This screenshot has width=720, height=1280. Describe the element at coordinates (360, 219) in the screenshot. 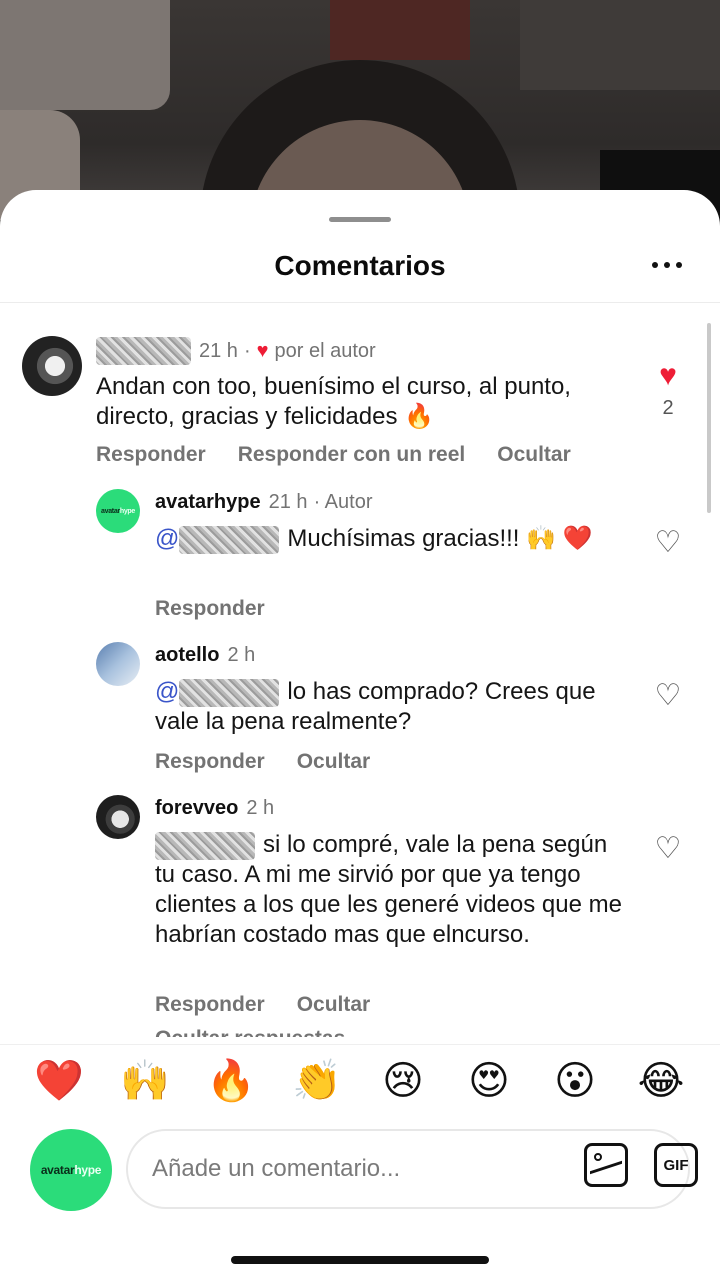

I see `drag-handle` at that location.